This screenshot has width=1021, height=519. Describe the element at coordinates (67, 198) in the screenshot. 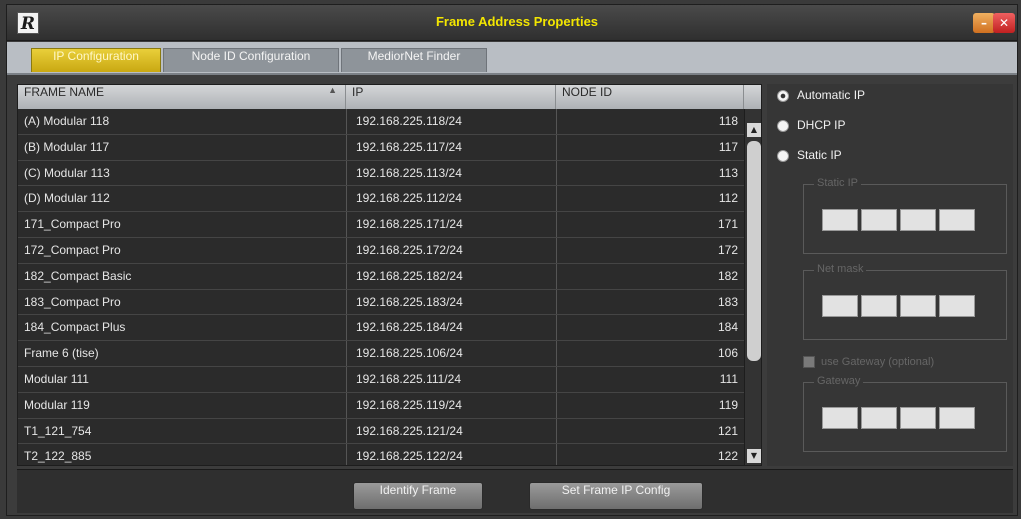

I see `frame-name-cell: (D) Modular 112` at that location.